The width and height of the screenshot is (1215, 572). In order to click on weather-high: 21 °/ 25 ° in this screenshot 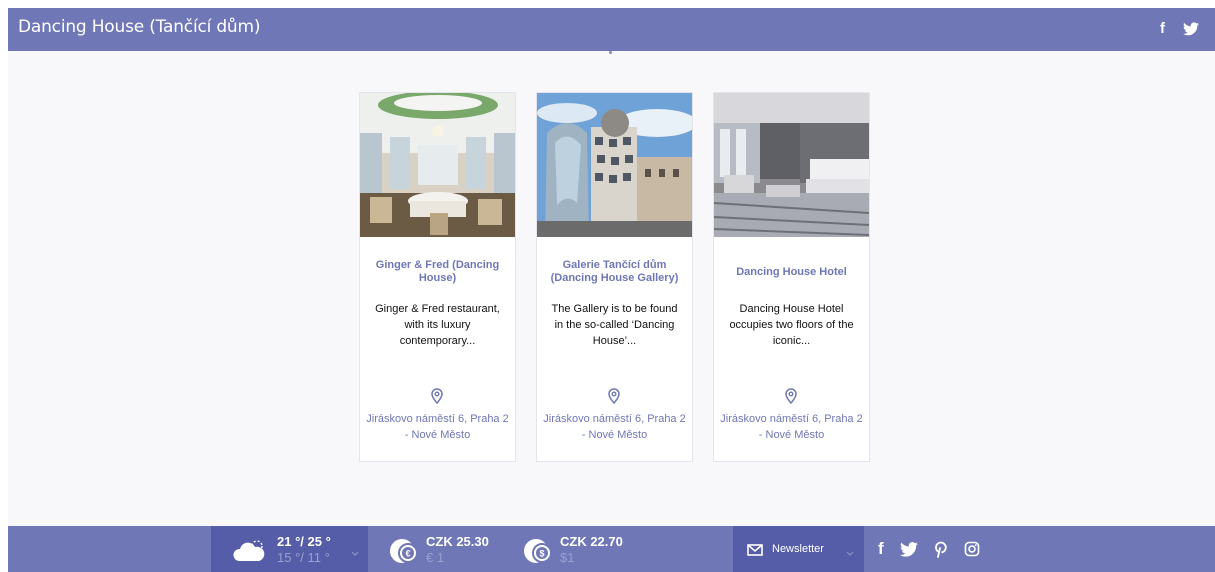, I will do `click(304, 541)`.